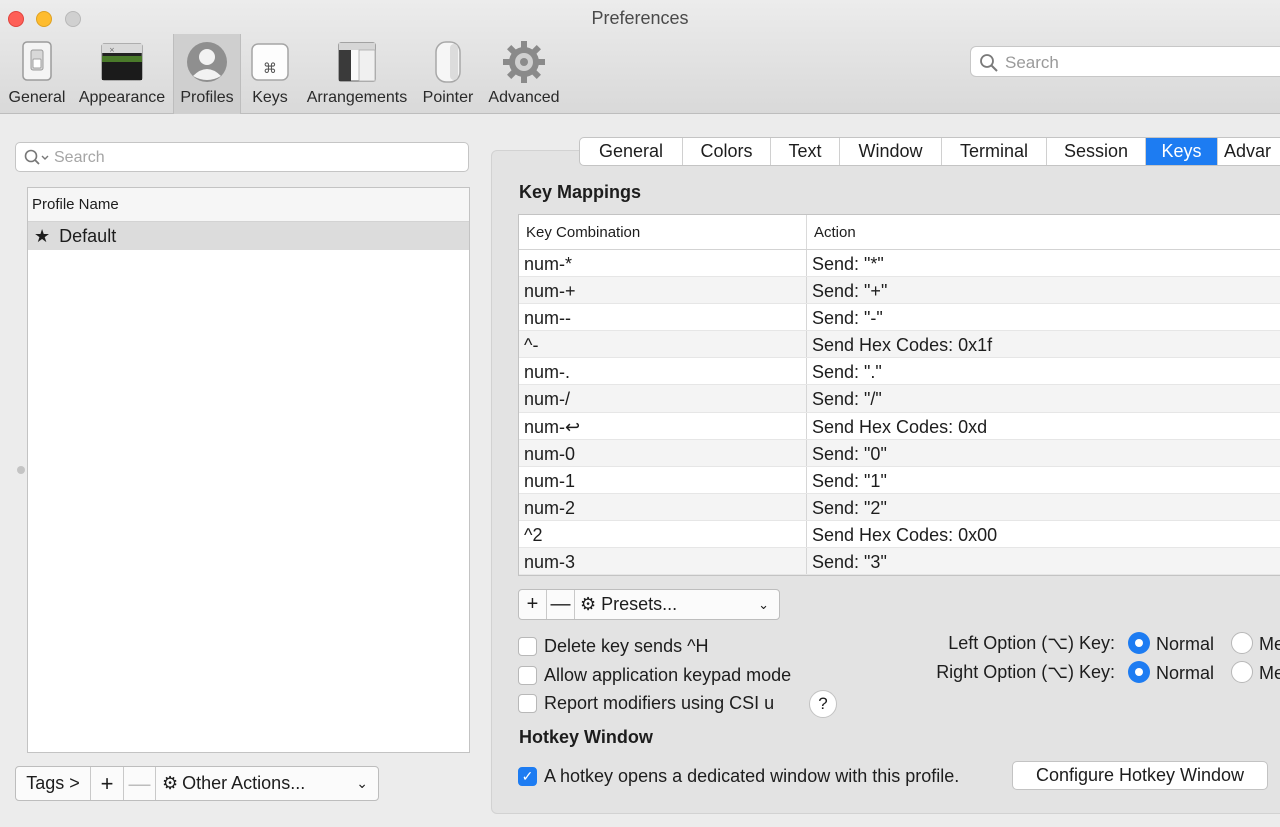  What do you see at coordinates (899, 453) in the screenshot?
I see `table-row: num-0 Send: "0"` at bounding box center [899, 453].